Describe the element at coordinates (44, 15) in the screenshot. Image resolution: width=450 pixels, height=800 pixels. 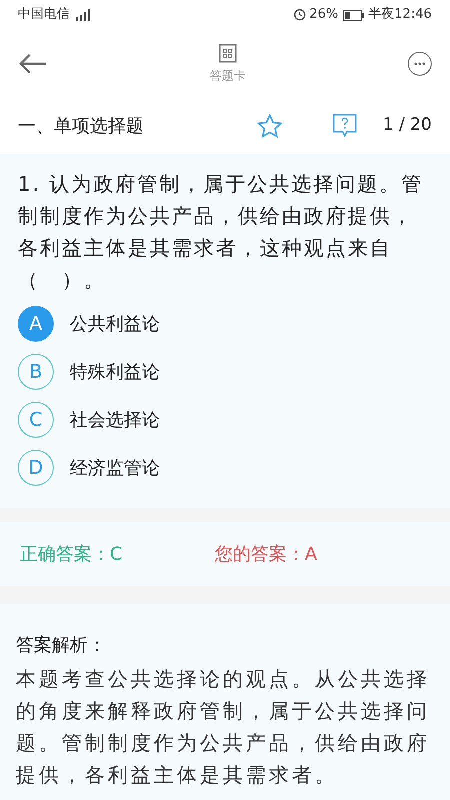
I see `carrier-name: 中国电信` at that location.